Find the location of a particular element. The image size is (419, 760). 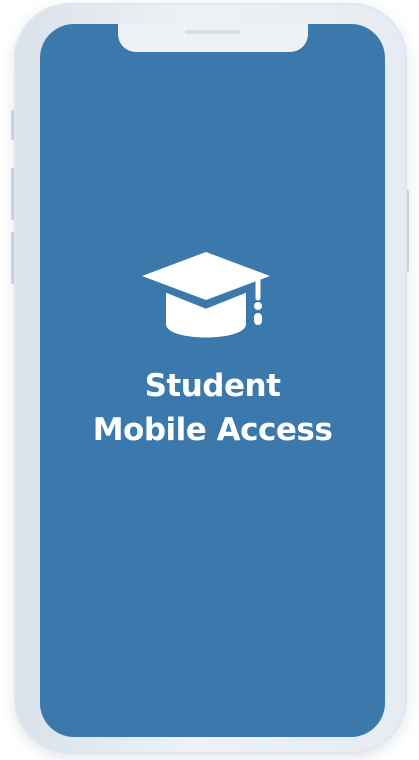

phone-notch is located at coordinates (213, 38).